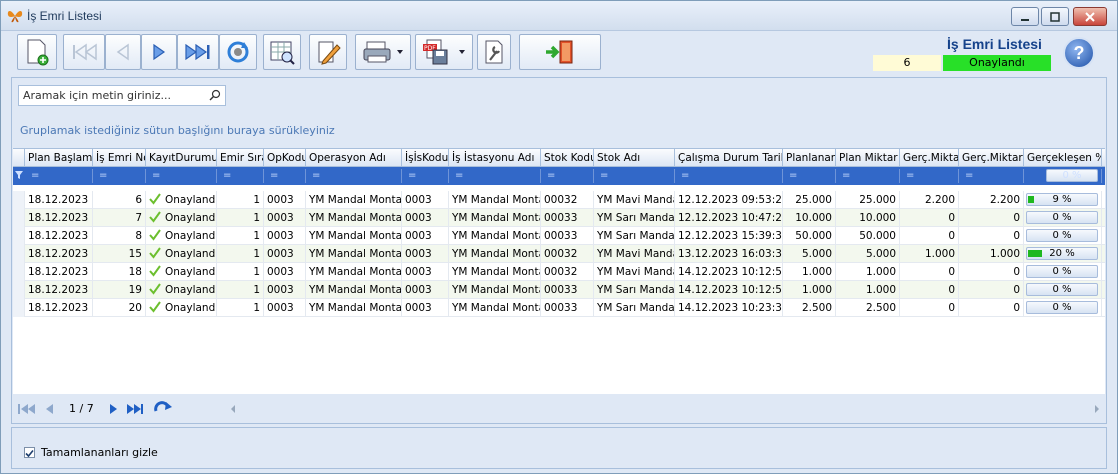 The height and width of the screenshot is (474, 1118). I want to click on close-button, so click(1090, 16).